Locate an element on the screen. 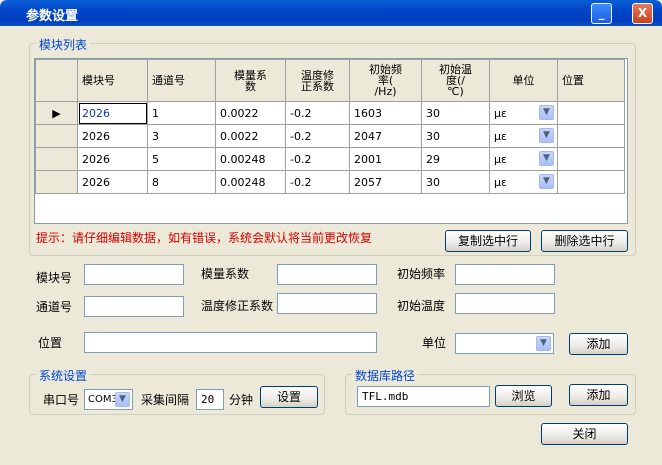 This screenshot has height=465, width=662. table-row: 2026 3 0.0022 -0.2 2047 30 με ▼ is located at coordinates (330, 136).